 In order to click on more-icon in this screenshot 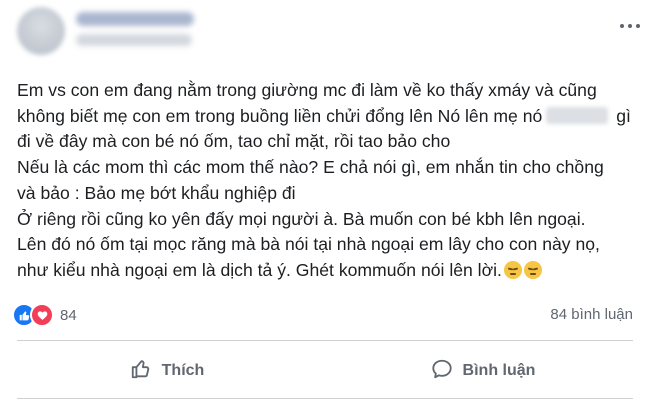, I will do `click(622, 26)`.